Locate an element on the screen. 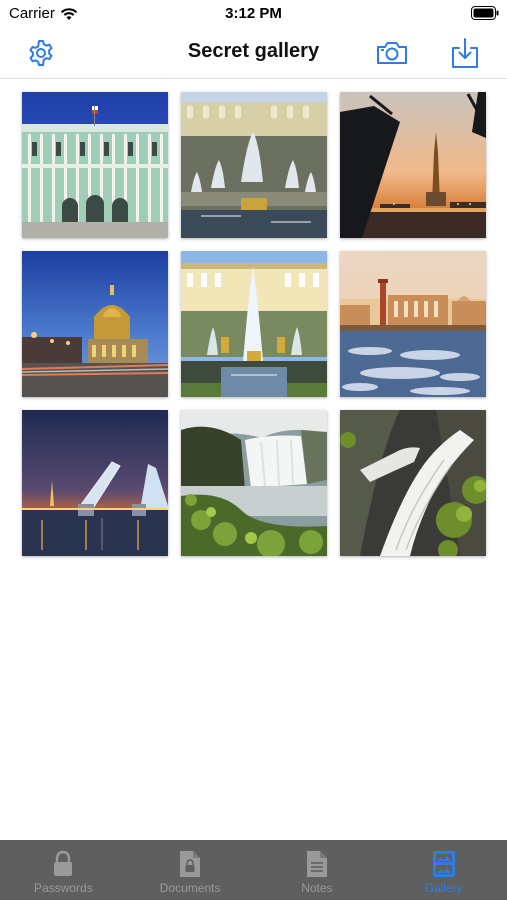  status-bar: Carrier 3:12 PM is located at coordinates (253, 14).